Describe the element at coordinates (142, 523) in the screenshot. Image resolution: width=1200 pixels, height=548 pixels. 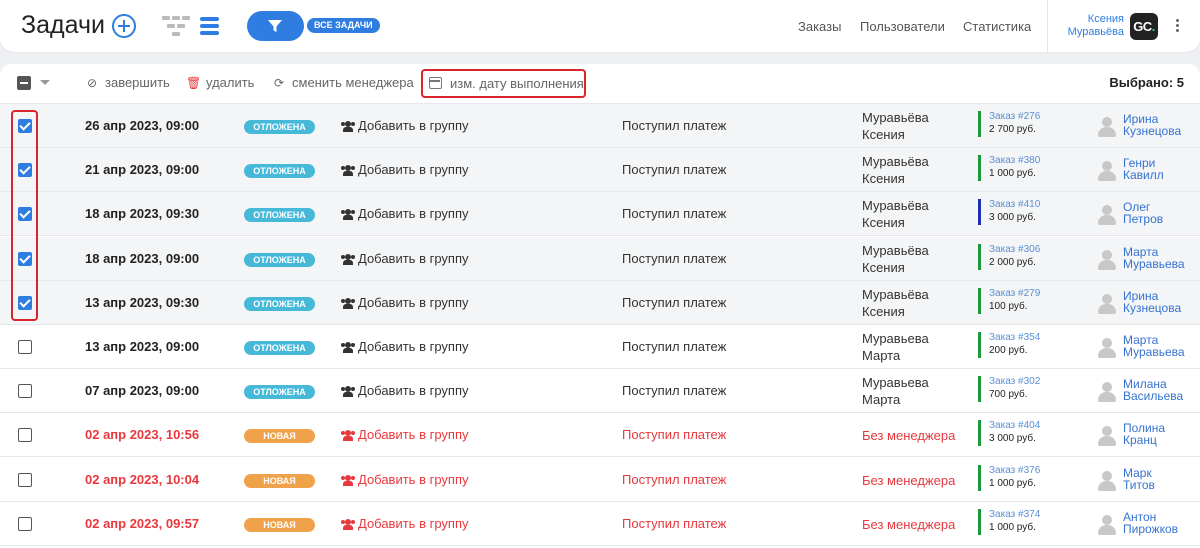
I see `task-date: 02 апр 2023, 09:57` at that location.